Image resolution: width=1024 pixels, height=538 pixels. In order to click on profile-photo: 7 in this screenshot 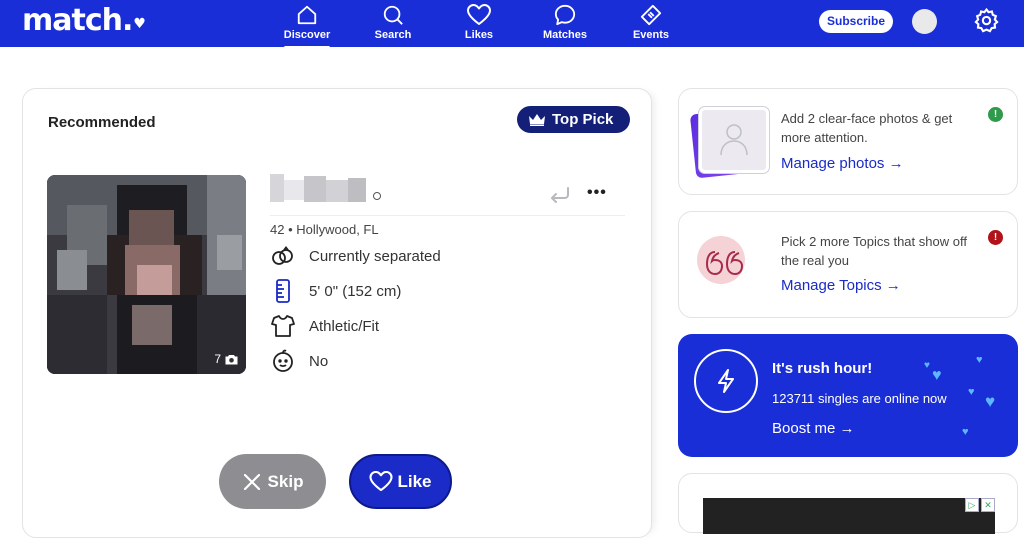, I will do `click(146, 274)`.